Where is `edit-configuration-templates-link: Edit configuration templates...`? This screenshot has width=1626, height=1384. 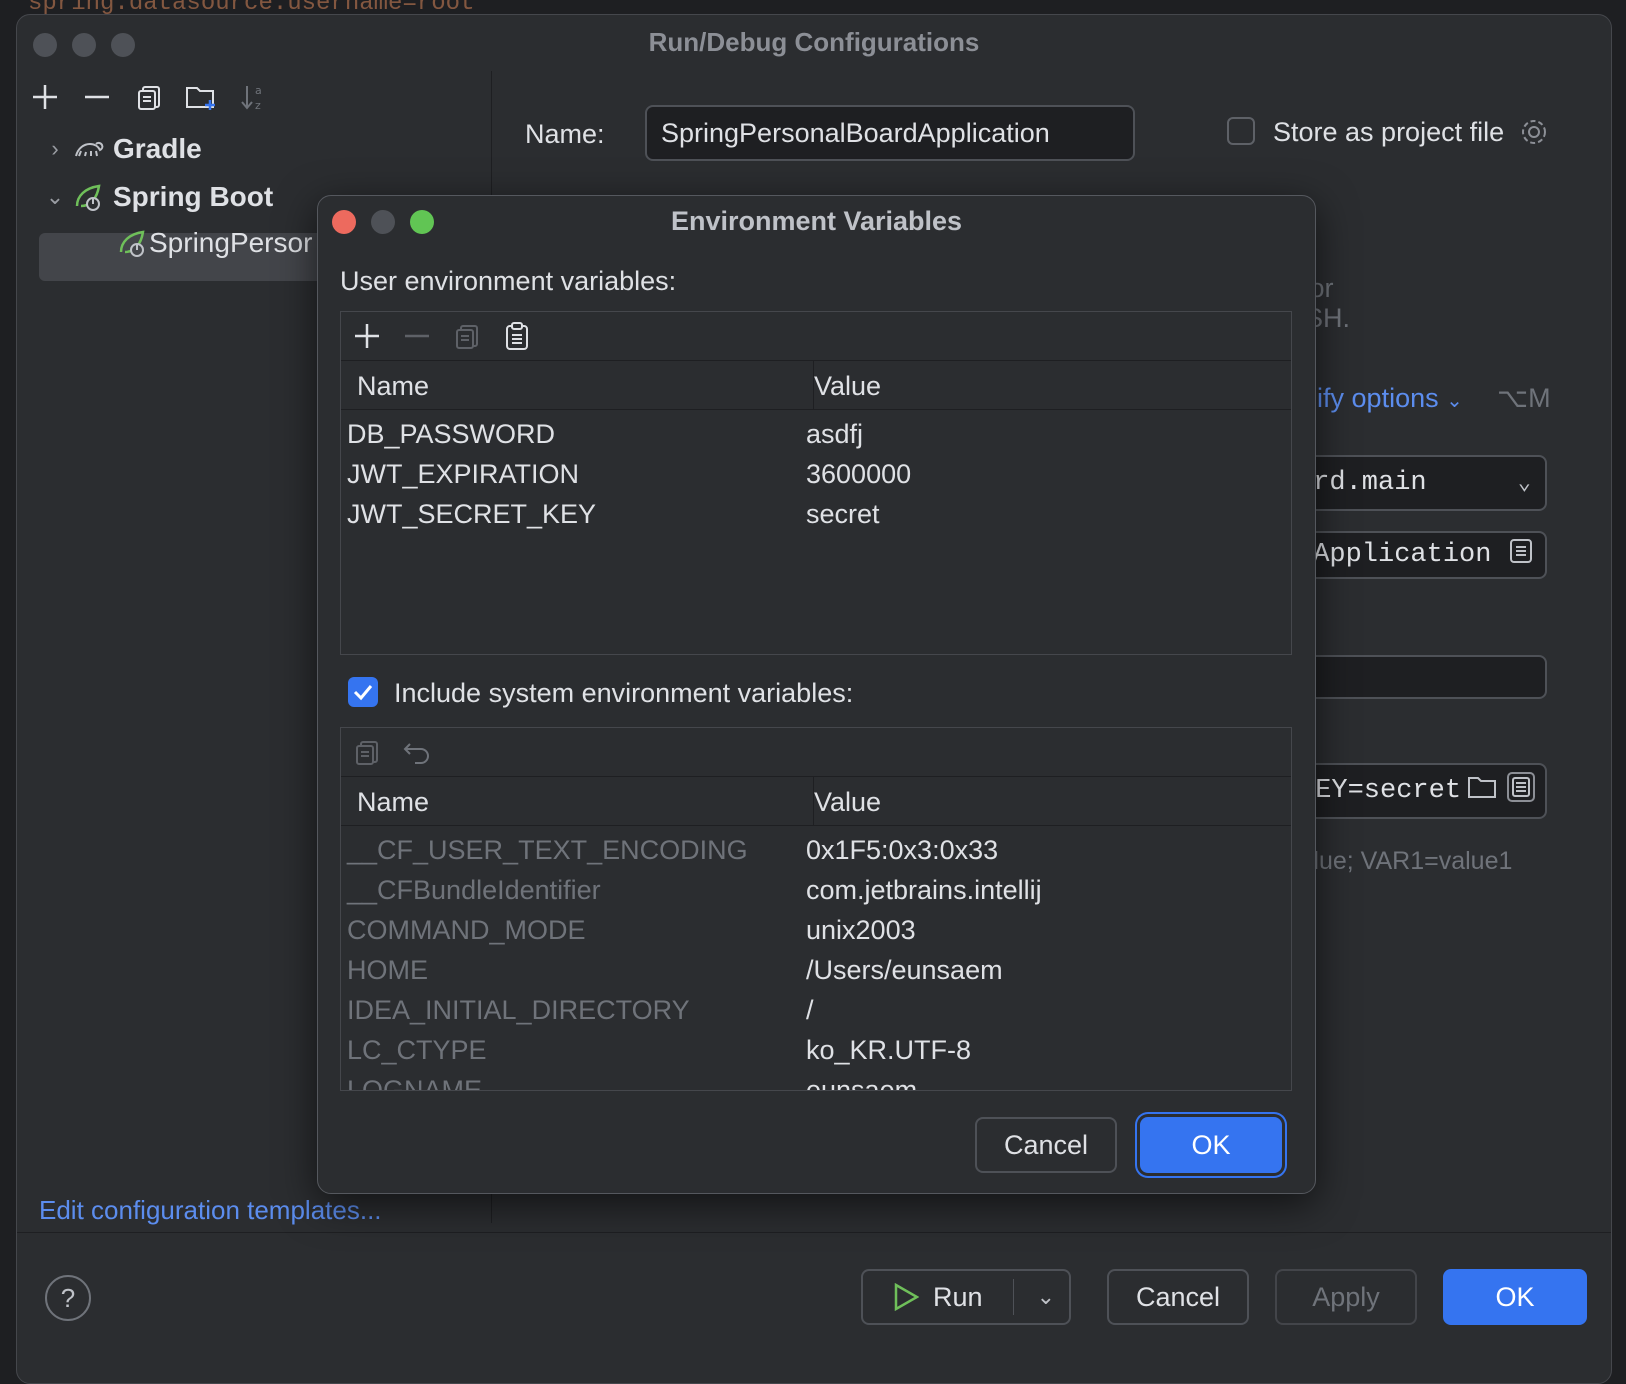 edit-configuration-templates-link: Edit configuration templates... is located at coordinates (210, 1210).